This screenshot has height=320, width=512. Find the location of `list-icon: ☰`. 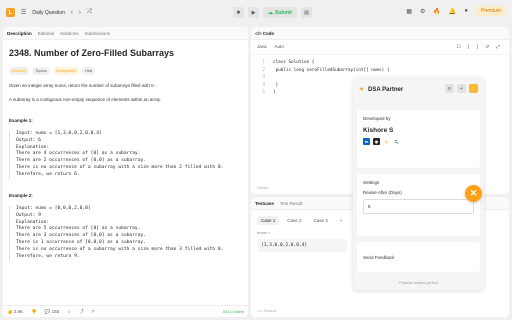

list-icon: ☰ is located at coordinates (23, 12).